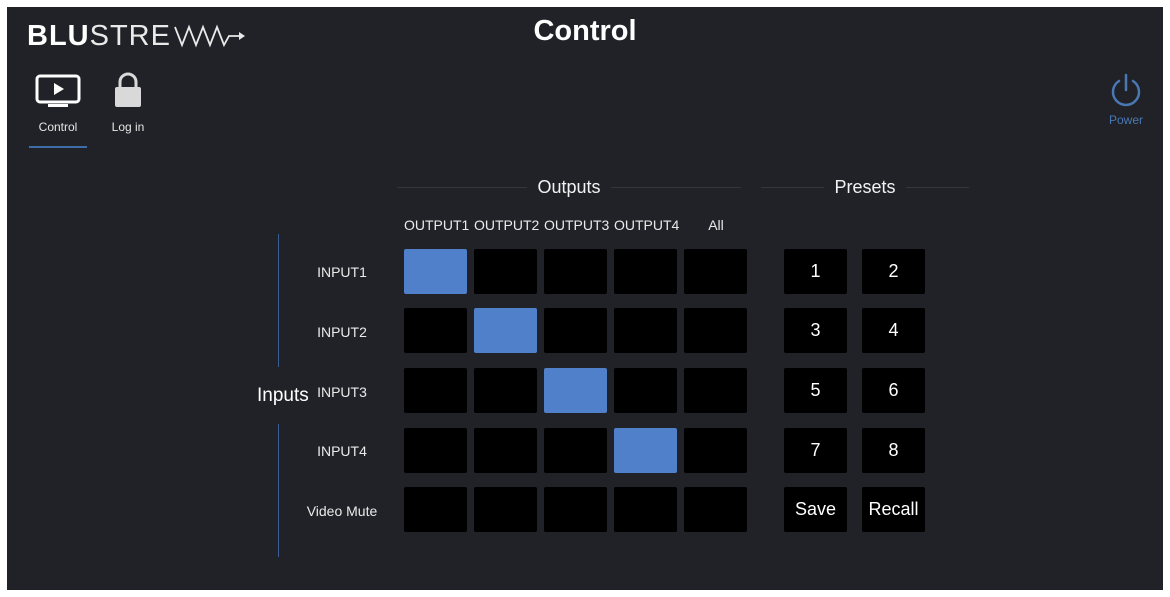 The image size is (1170, 597). Describe the element at coordinates (575, 390) in the screenshot. I see `matrix-cell-input3-output3` at that location.